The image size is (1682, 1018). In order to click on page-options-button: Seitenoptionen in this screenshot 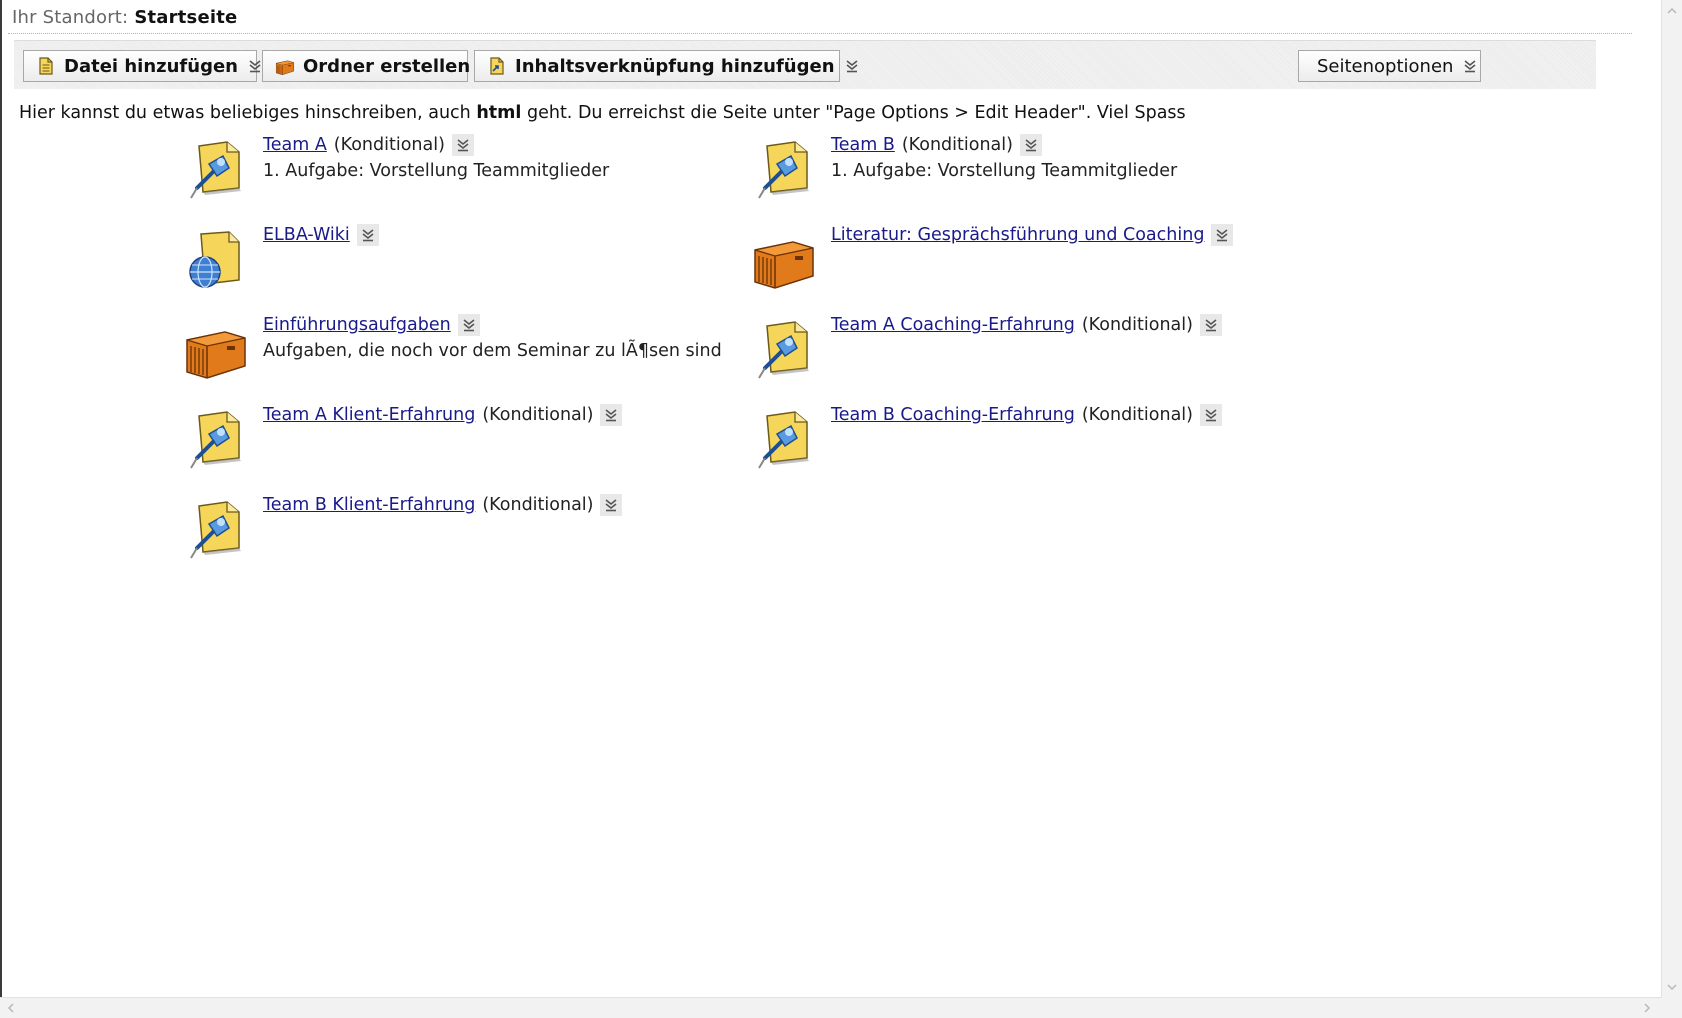, I will do `click(1389, 66)`.